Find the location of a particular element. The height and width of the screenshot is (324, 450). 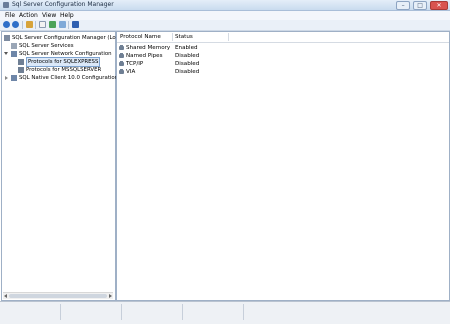

scroll-thumb is located at coordinates (58, 296).